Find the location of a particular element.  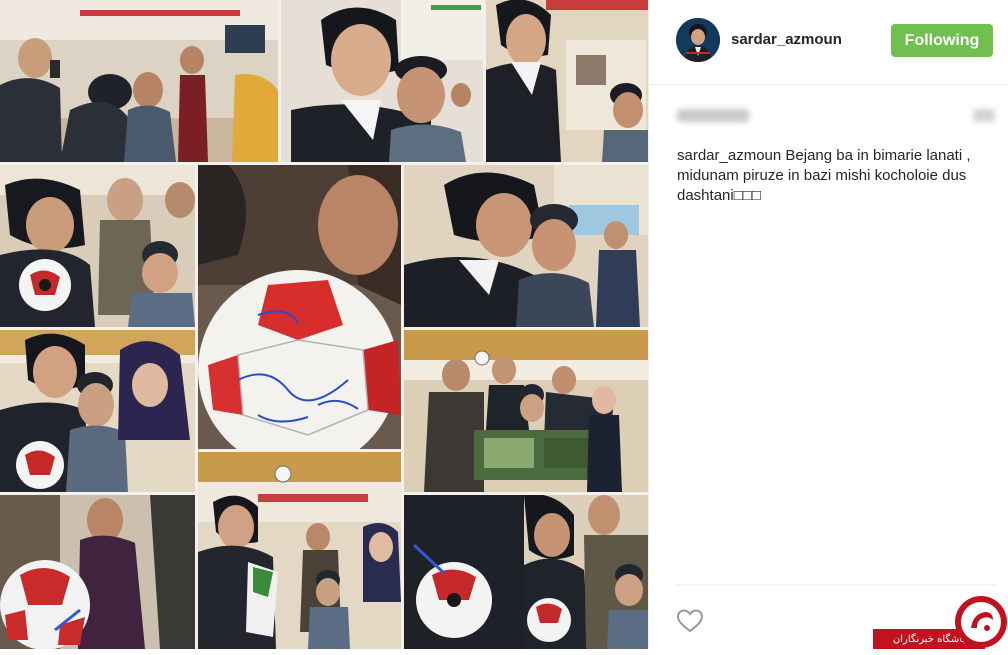

post-header: sardar_azmoun Following is located at coordinates (828, 42).